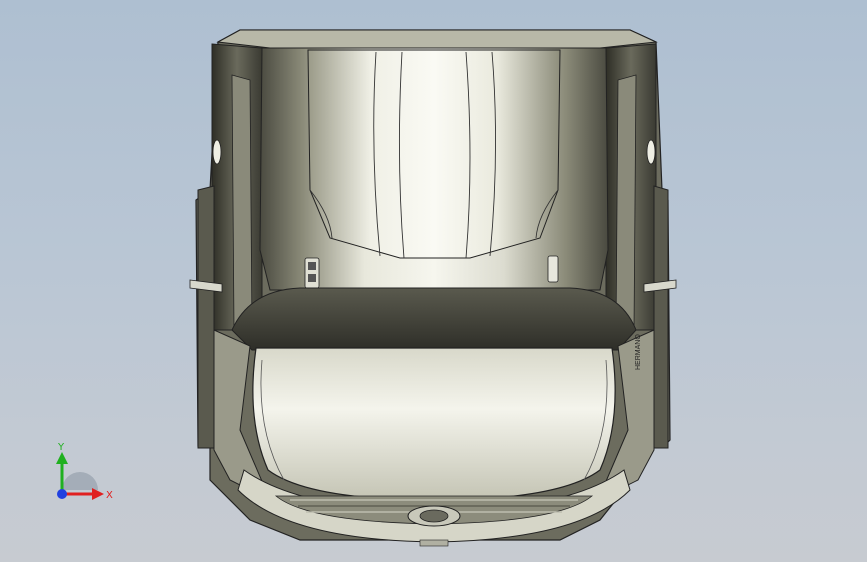 This screenshot has width=867, height=562. Describe the element at coordinates (109, 495) in the screenshot. I see `x-axis-label: X` at that location.